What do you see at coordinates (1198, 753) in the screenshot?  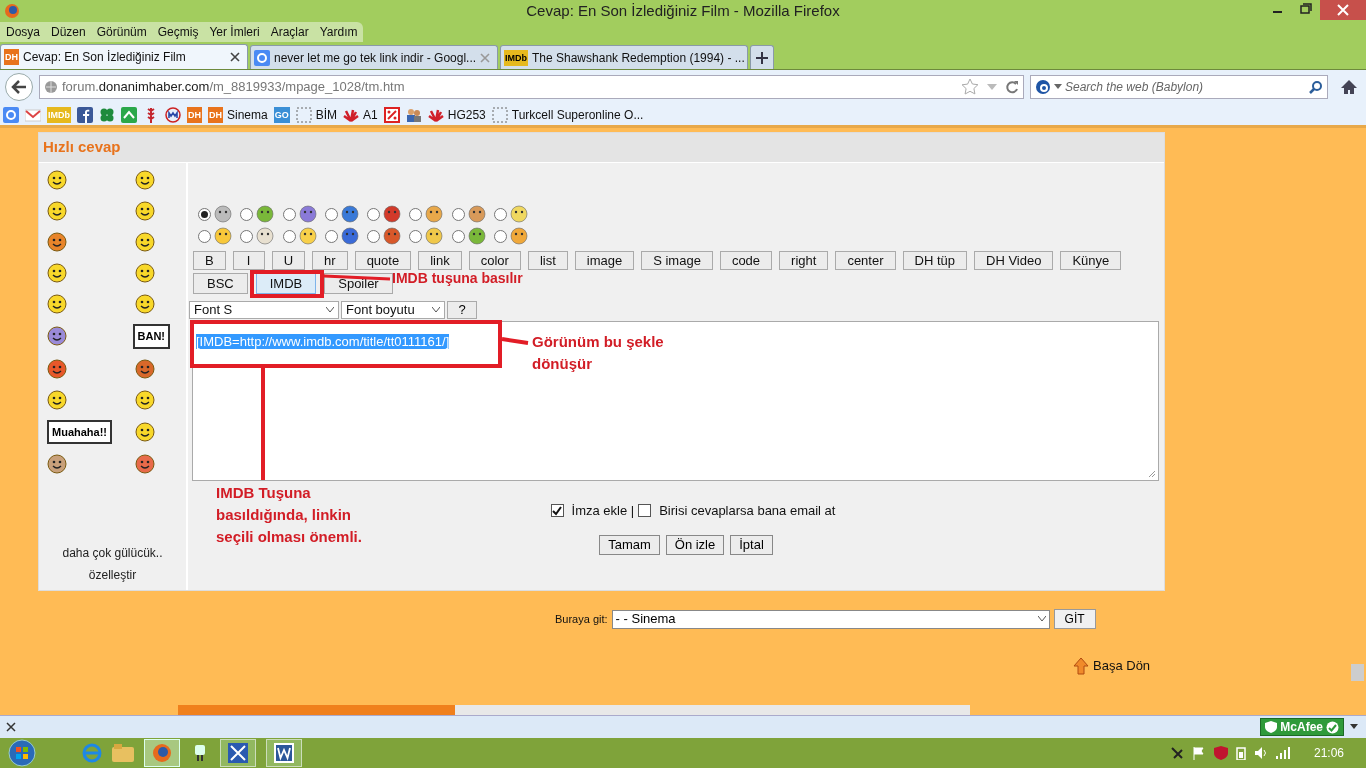 I see `flag-icon` at bounding box center [1198, 753].